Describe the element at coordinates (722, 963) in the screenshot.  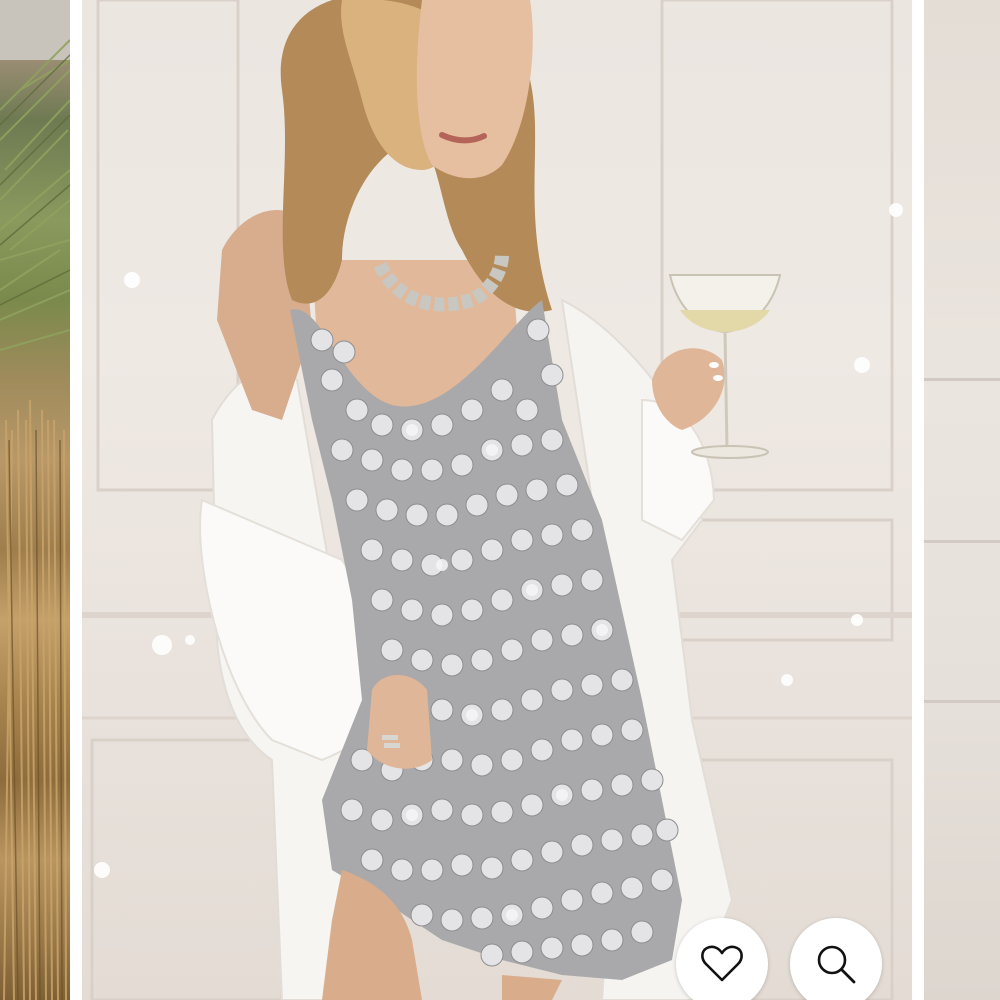
I see `heart-icon` at that location.